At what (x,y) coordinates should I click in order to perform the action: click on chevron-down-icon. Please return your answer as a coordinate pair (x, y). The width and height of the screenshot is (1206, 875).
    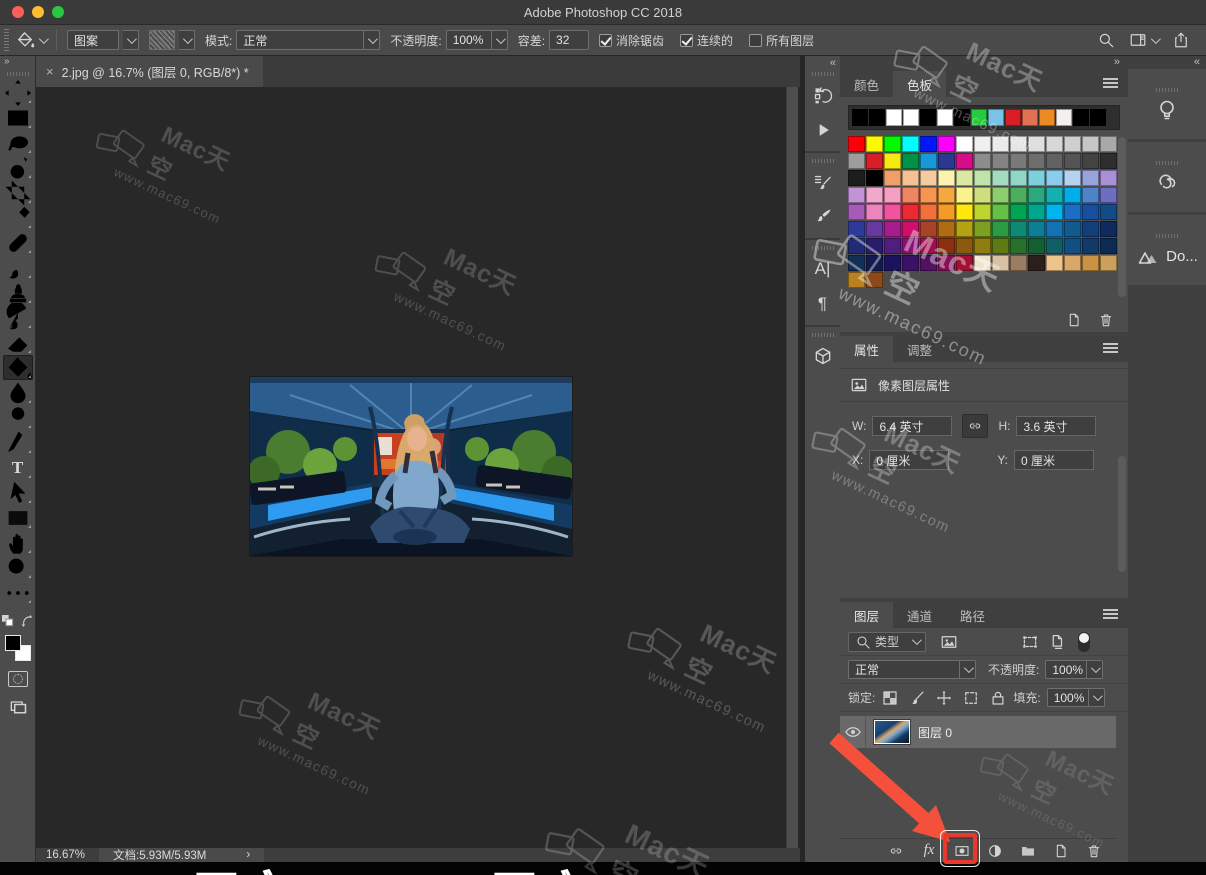
    Looking at the image, I should click on (1155, 38).